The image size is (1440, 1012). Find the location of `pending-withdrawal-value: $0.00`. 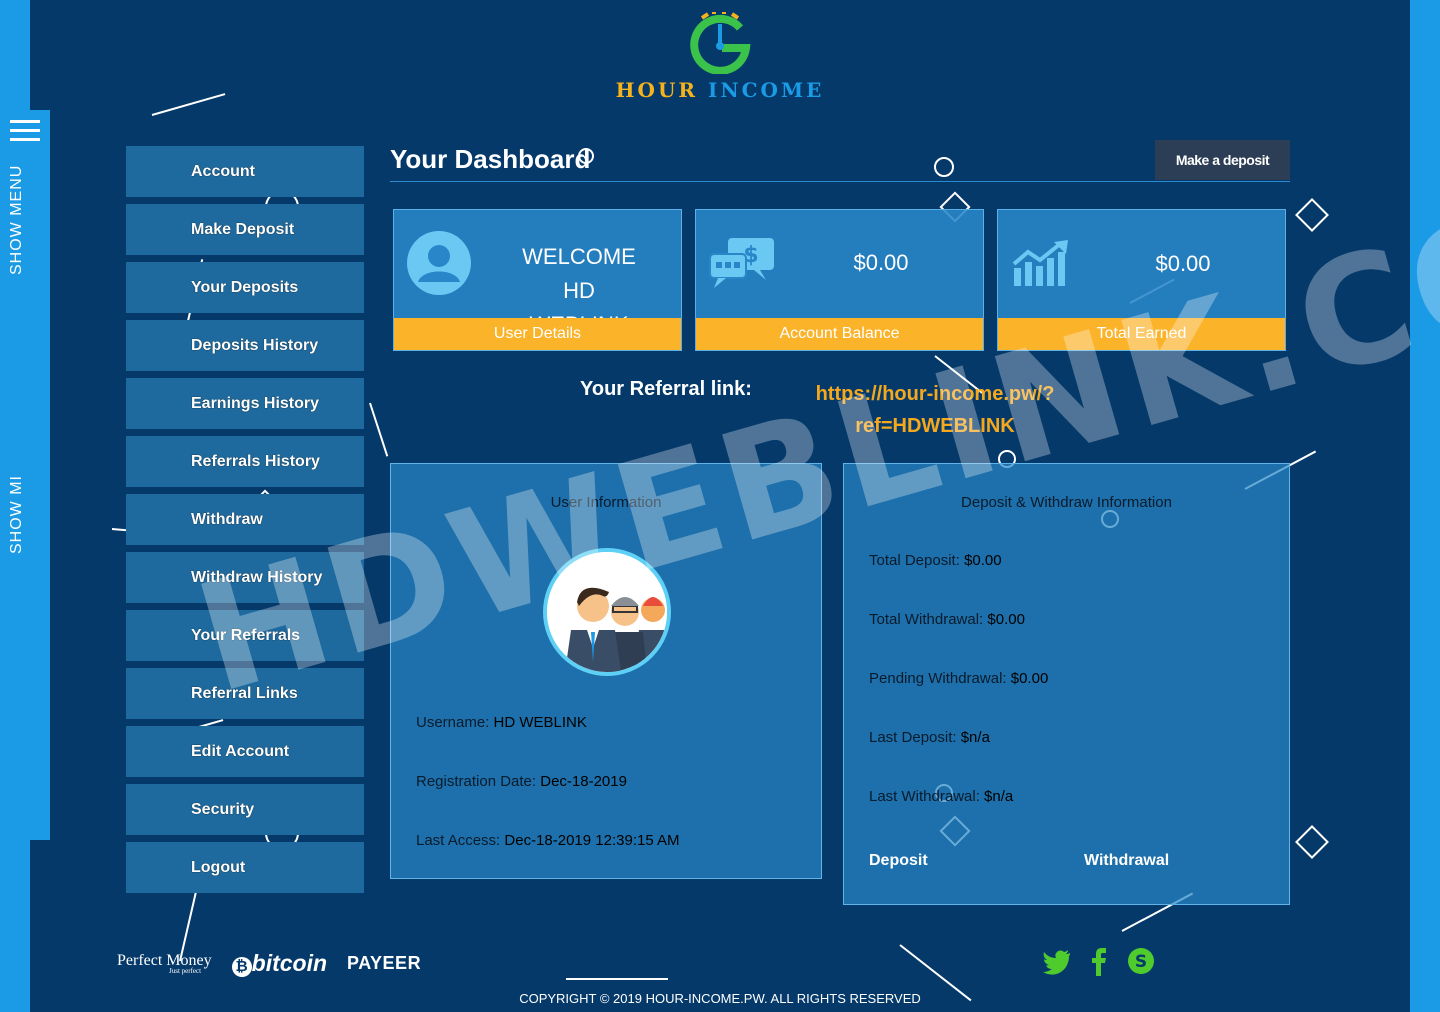

pending-withdrawal-value: $0.00 is located at coordinates (1029, 678).